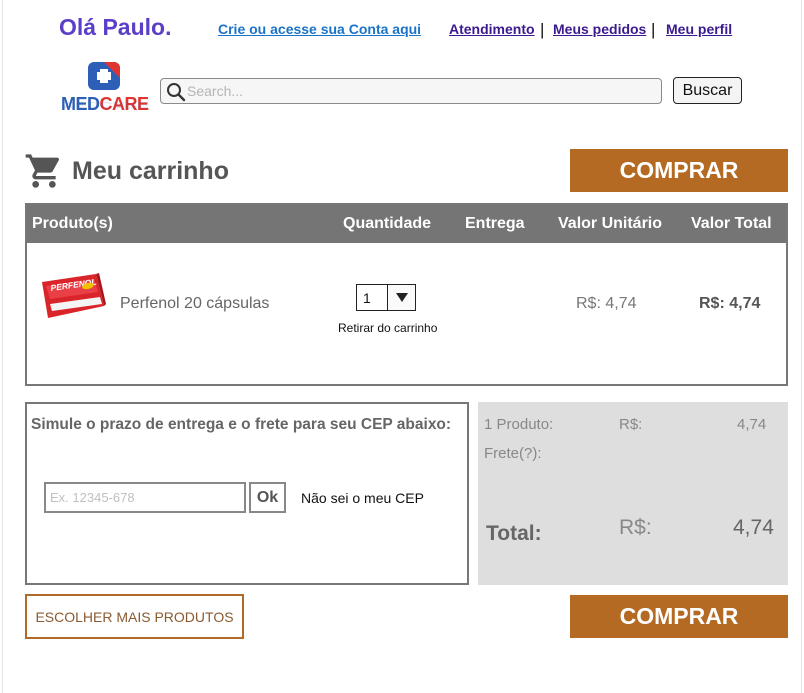 This screenshot has width=804, height=693. I want to click on user-greeting: Olá Paulo., so click(115, 27).